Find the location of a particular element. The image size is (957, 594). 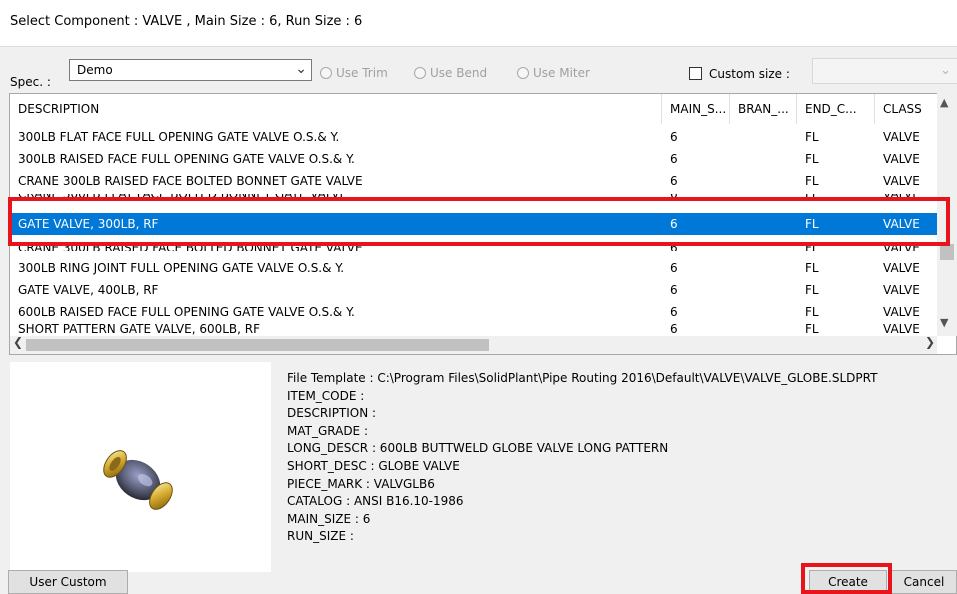

spec-select: Demo ⌄ is located at coordinates (190, 70).